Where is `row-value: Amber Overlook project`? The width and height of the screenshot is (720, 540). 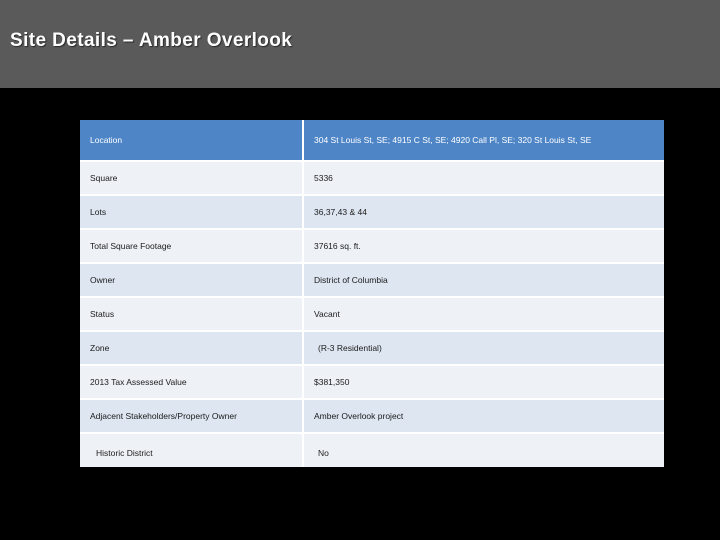
row-value: Amber Overlook project is located at coordinates (483, 416).